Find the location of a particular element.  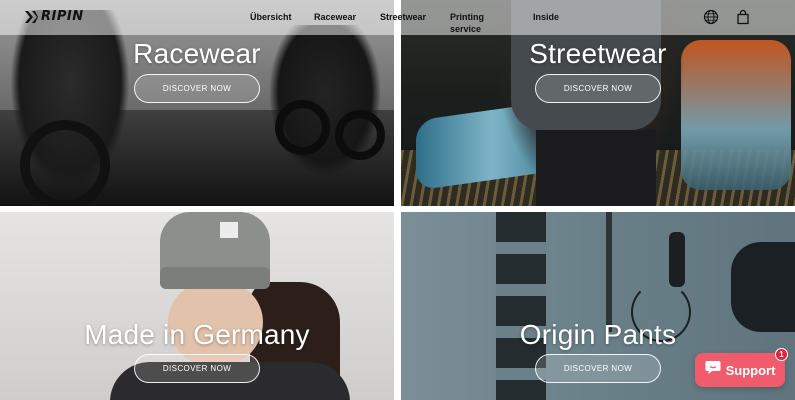

logo-text: RIPIN is located at coordinates (62, 16).